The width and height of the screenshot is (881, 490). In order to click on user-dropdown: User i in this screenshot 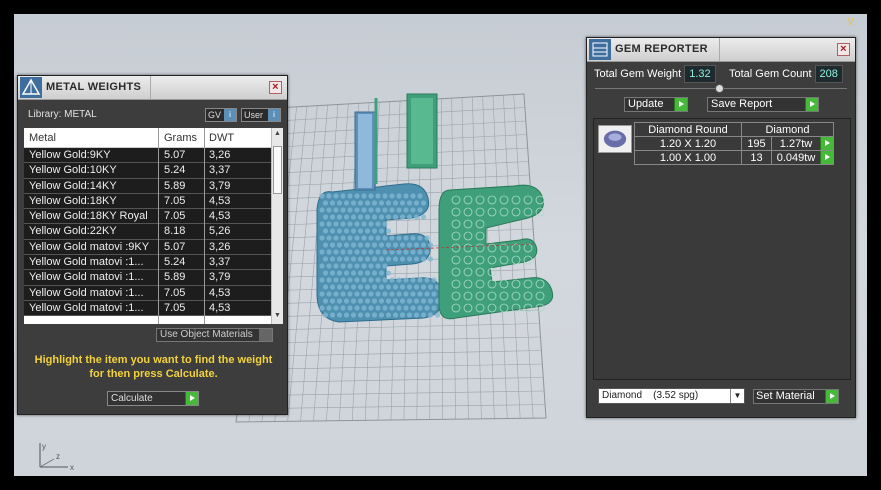, I will do `click(261, 115)`.